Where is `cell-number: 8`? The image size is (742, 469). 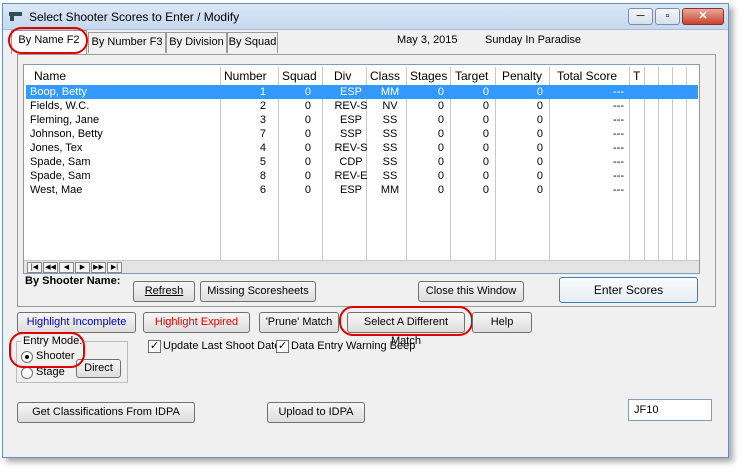
cell-number: 8 is located at coordinates (262, 176).